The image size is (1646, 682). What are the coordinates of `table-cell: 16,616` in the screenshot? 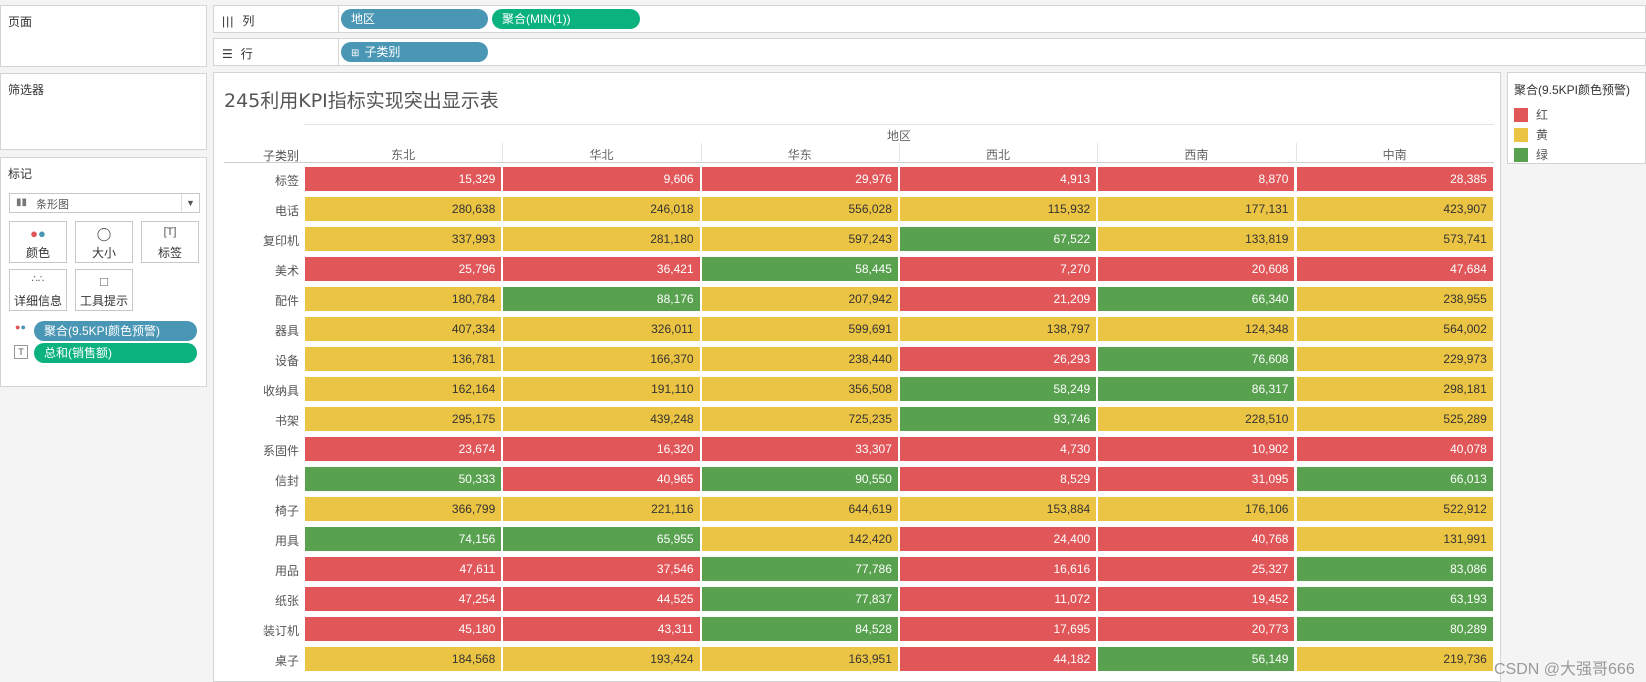 It's located at (998, 569).